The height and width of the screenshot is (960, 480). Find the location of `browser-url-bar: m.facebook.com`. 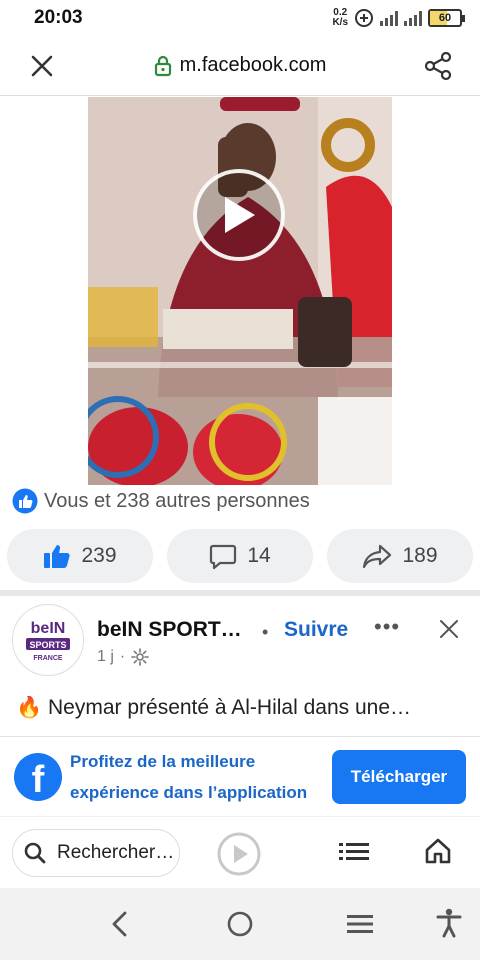

browser-url-bar: m.facebook.com is located at coordinates (240, 66).